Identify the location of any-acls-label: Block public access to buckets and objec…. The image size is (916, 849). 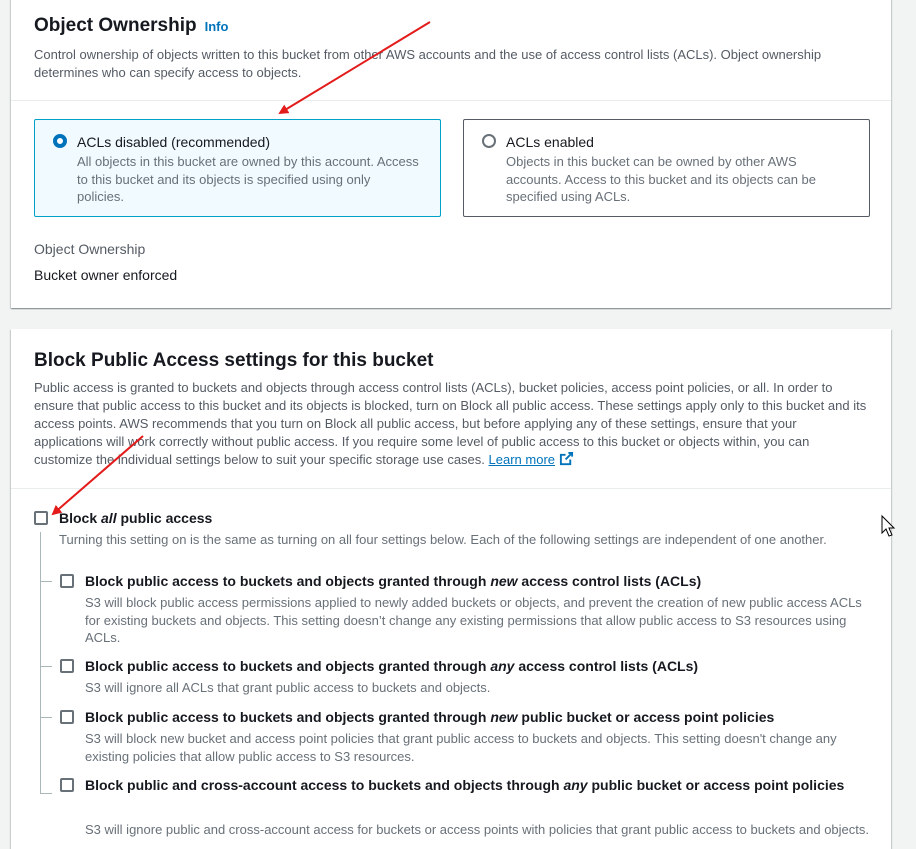
(391, 666).